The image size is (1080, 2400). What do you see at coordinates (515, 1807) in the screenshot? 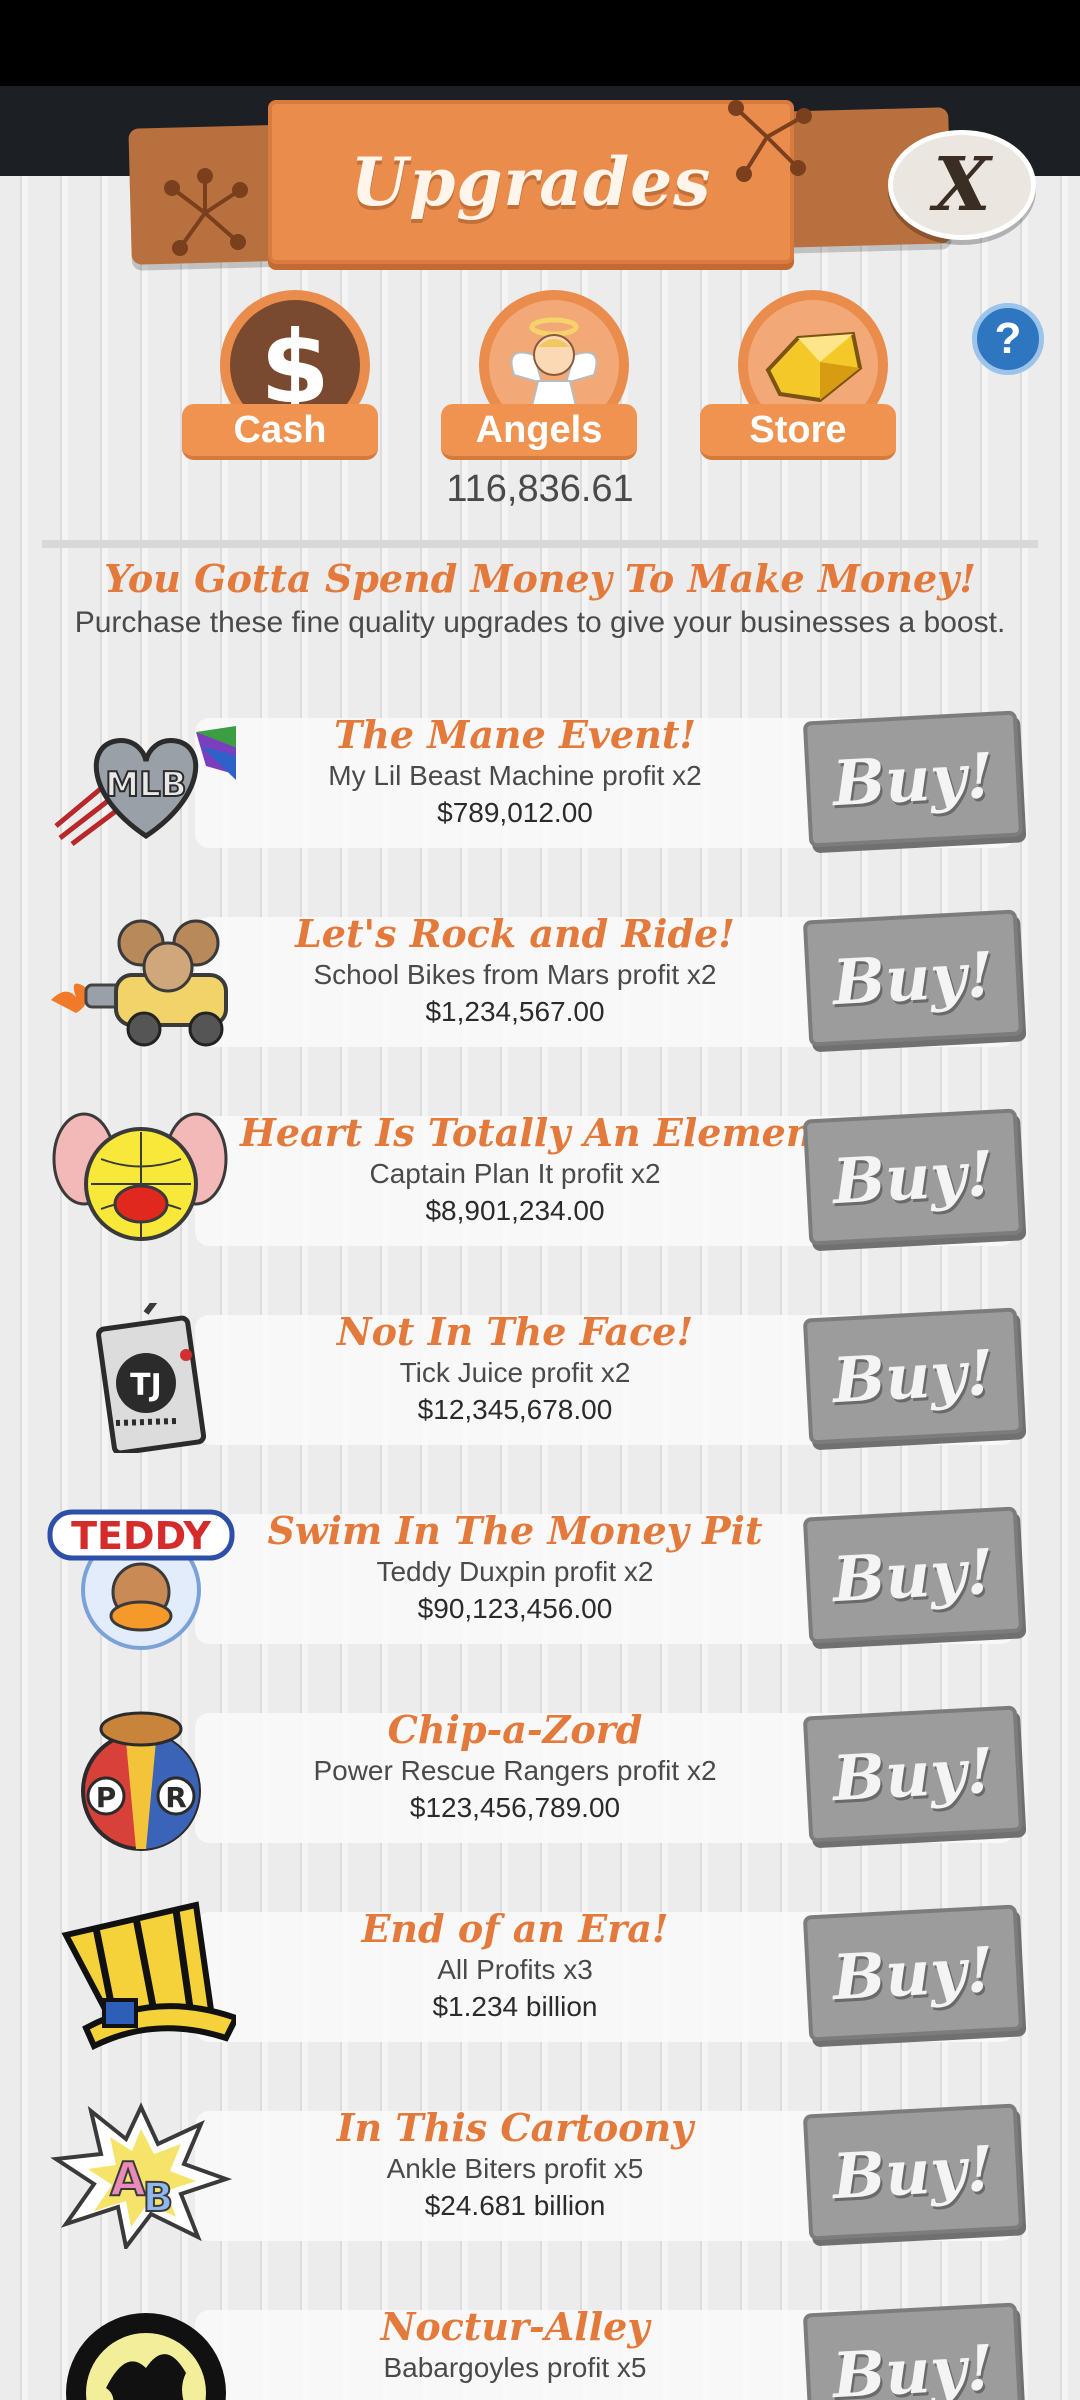
I see `upgrade-price: $123,456,789.00` at bounding box center [515, 1807].